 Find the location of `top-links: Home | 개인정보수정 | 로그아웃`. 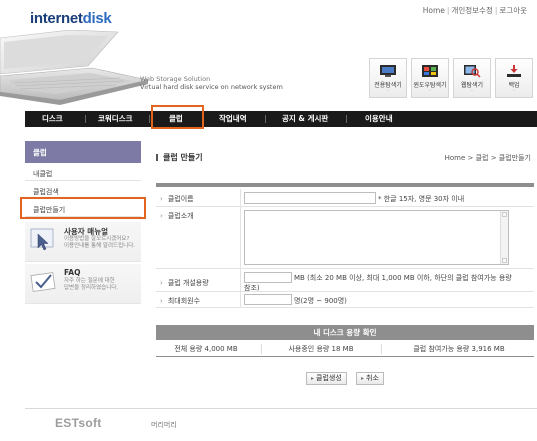

top-links: Home | 개인정보수정 | 로그아웃 is located at coordinates (474, 10).